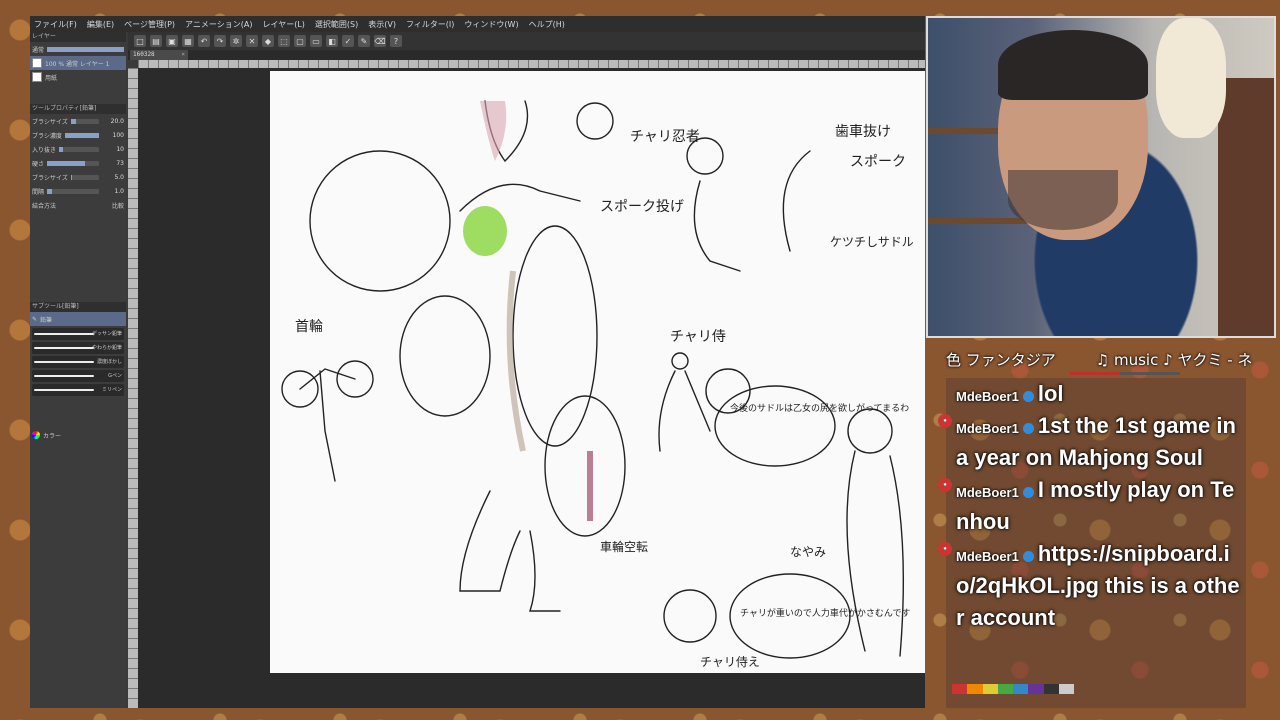  Describe the element at coordinates (133, 388) in the screenshot. I see `ruler-vertical` at that location.